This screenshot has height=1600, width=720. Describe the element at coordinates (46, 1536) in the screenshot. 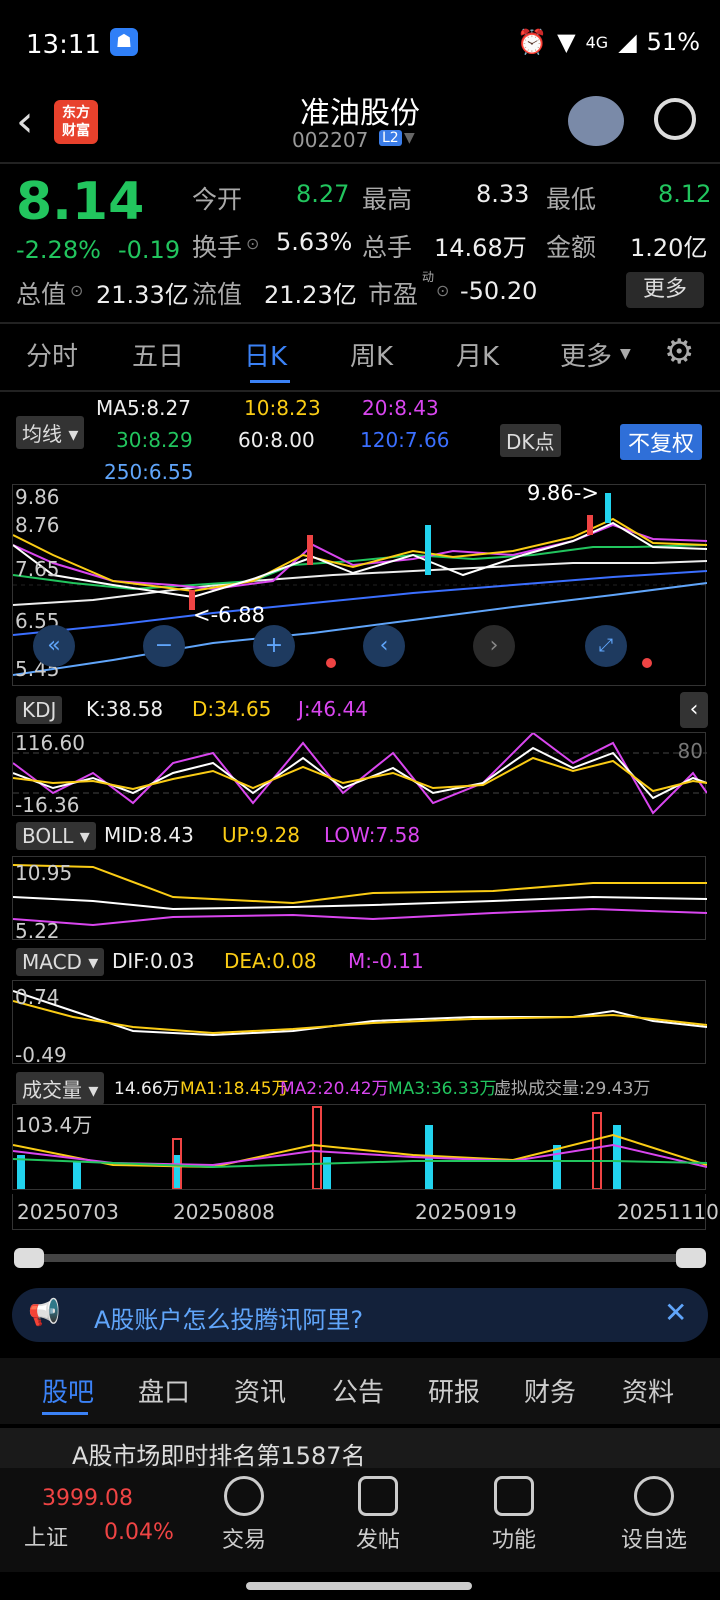

I see `index-name: 上证` at that location.